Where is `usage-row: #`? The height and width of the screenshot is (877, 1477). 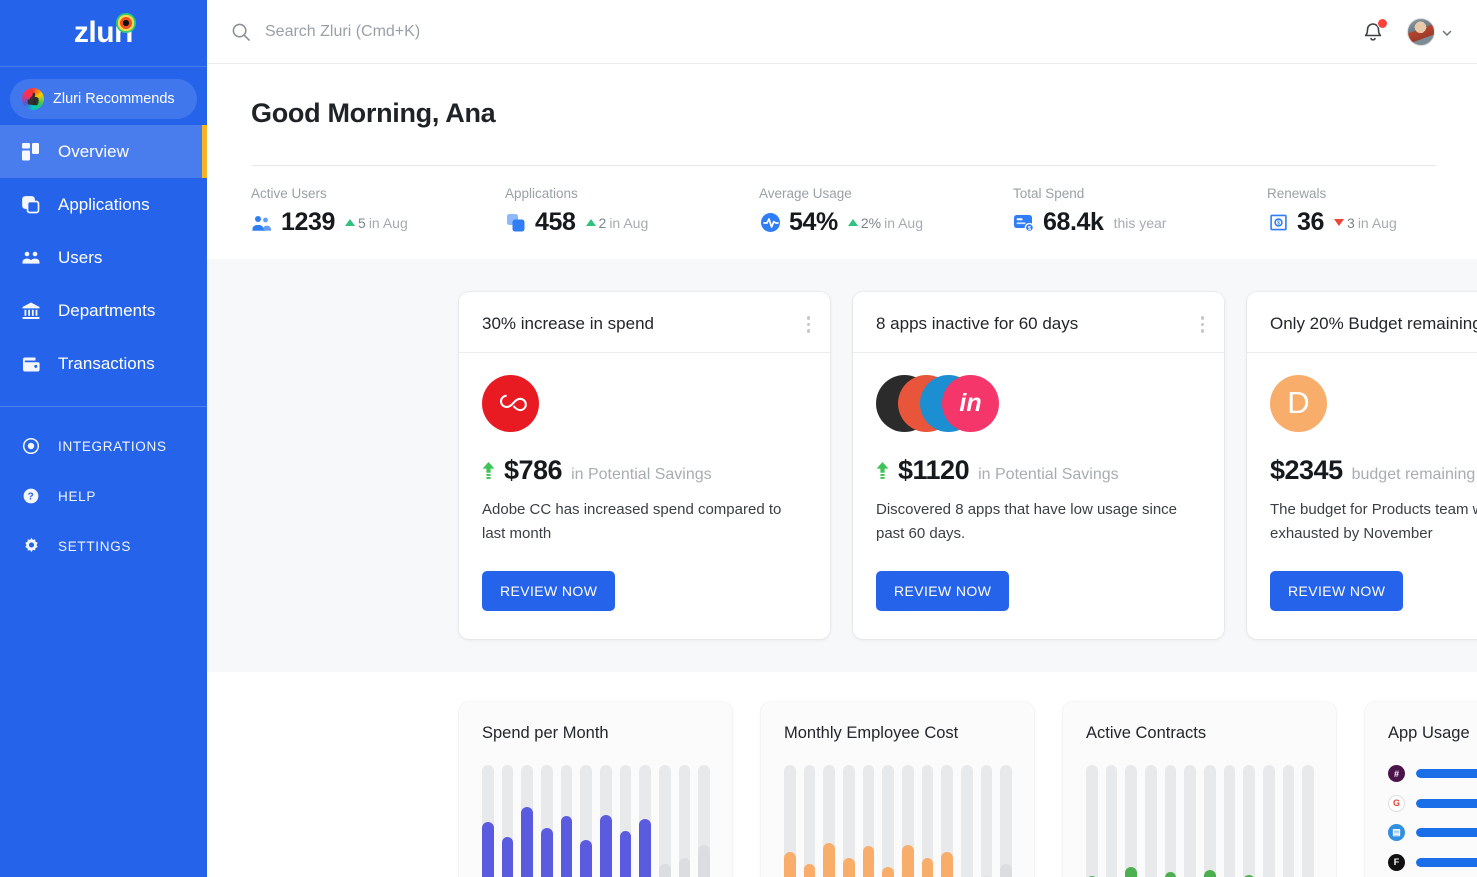 usage-row: # is located at coordinates (1432, 773).